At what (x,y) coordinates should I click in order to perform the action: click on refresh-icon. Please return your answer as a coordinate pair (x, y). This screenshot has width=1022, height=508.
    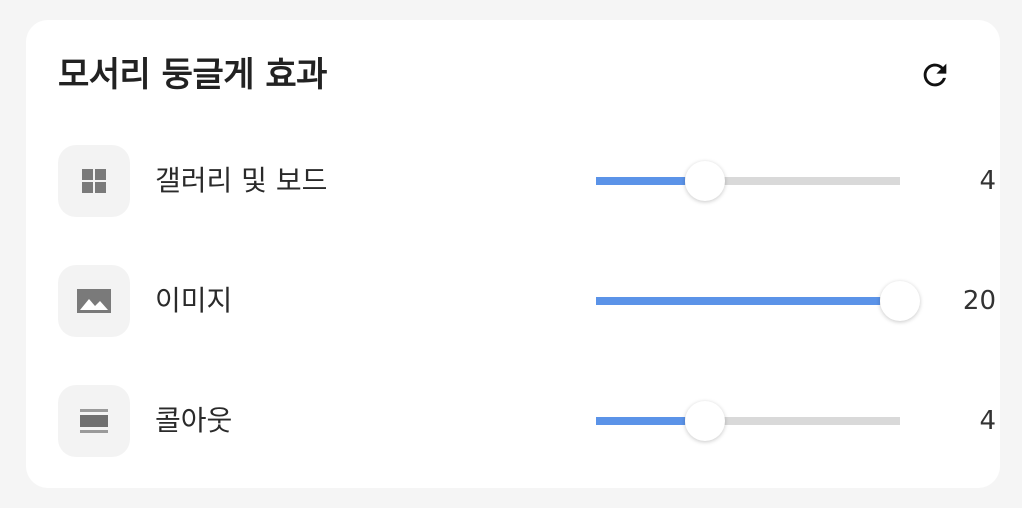
    Looking at the image, I should click on (935, 75).